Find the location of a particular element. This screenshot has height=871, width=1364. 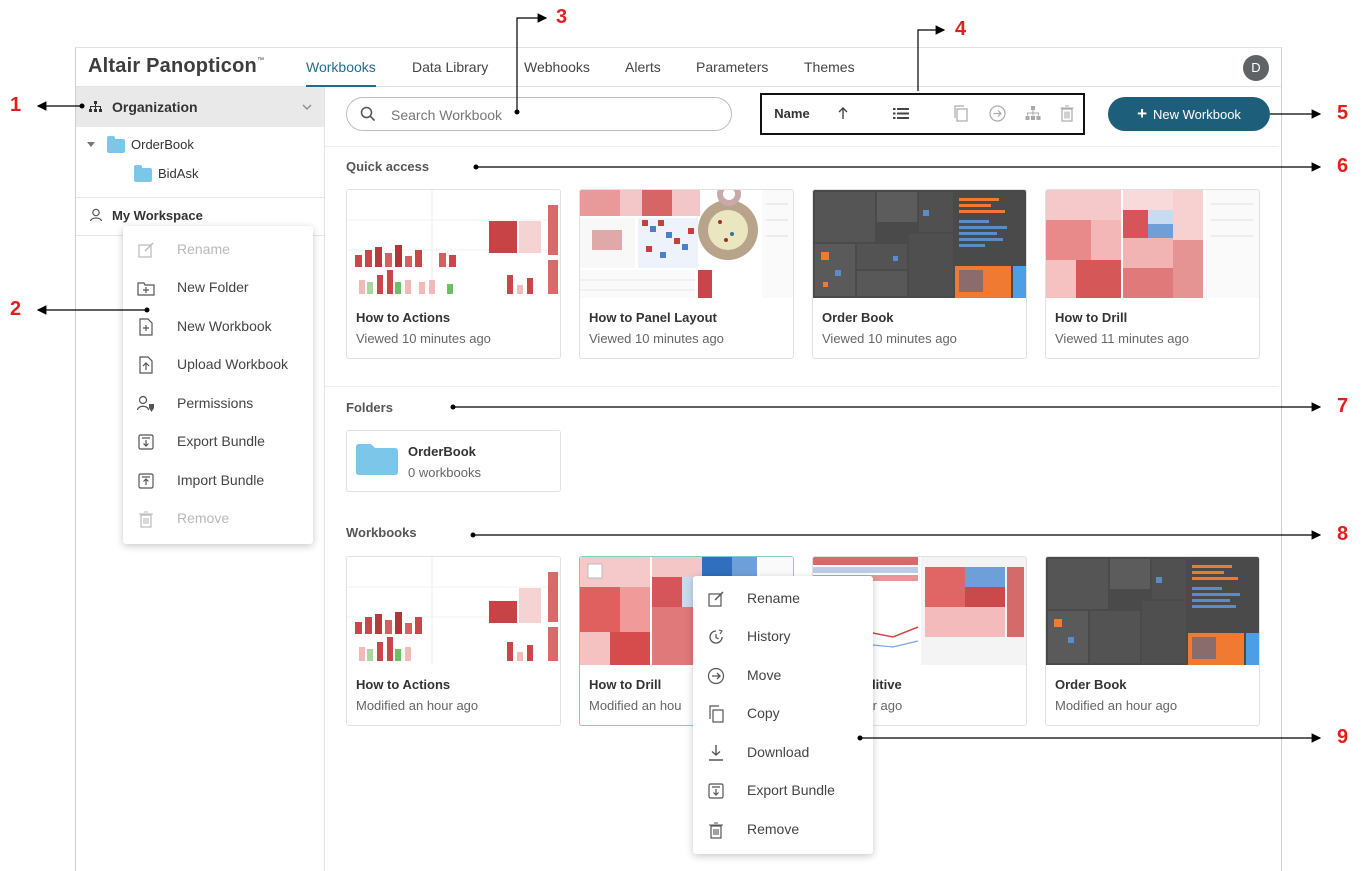

annotation-number-7: 7 is located at coordinates (1343, 406).